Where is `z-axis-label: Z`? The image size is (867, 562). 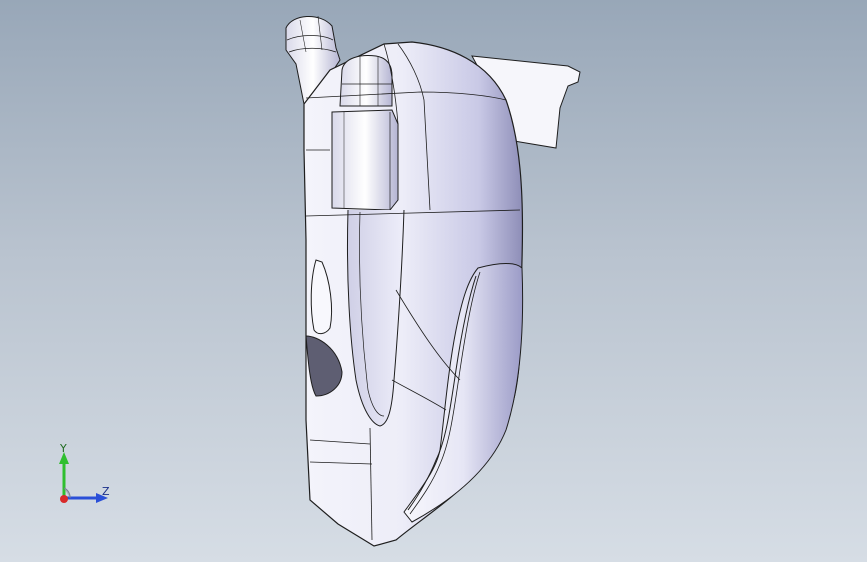
z-axis-label: Z is located at coordinates (106, 491).